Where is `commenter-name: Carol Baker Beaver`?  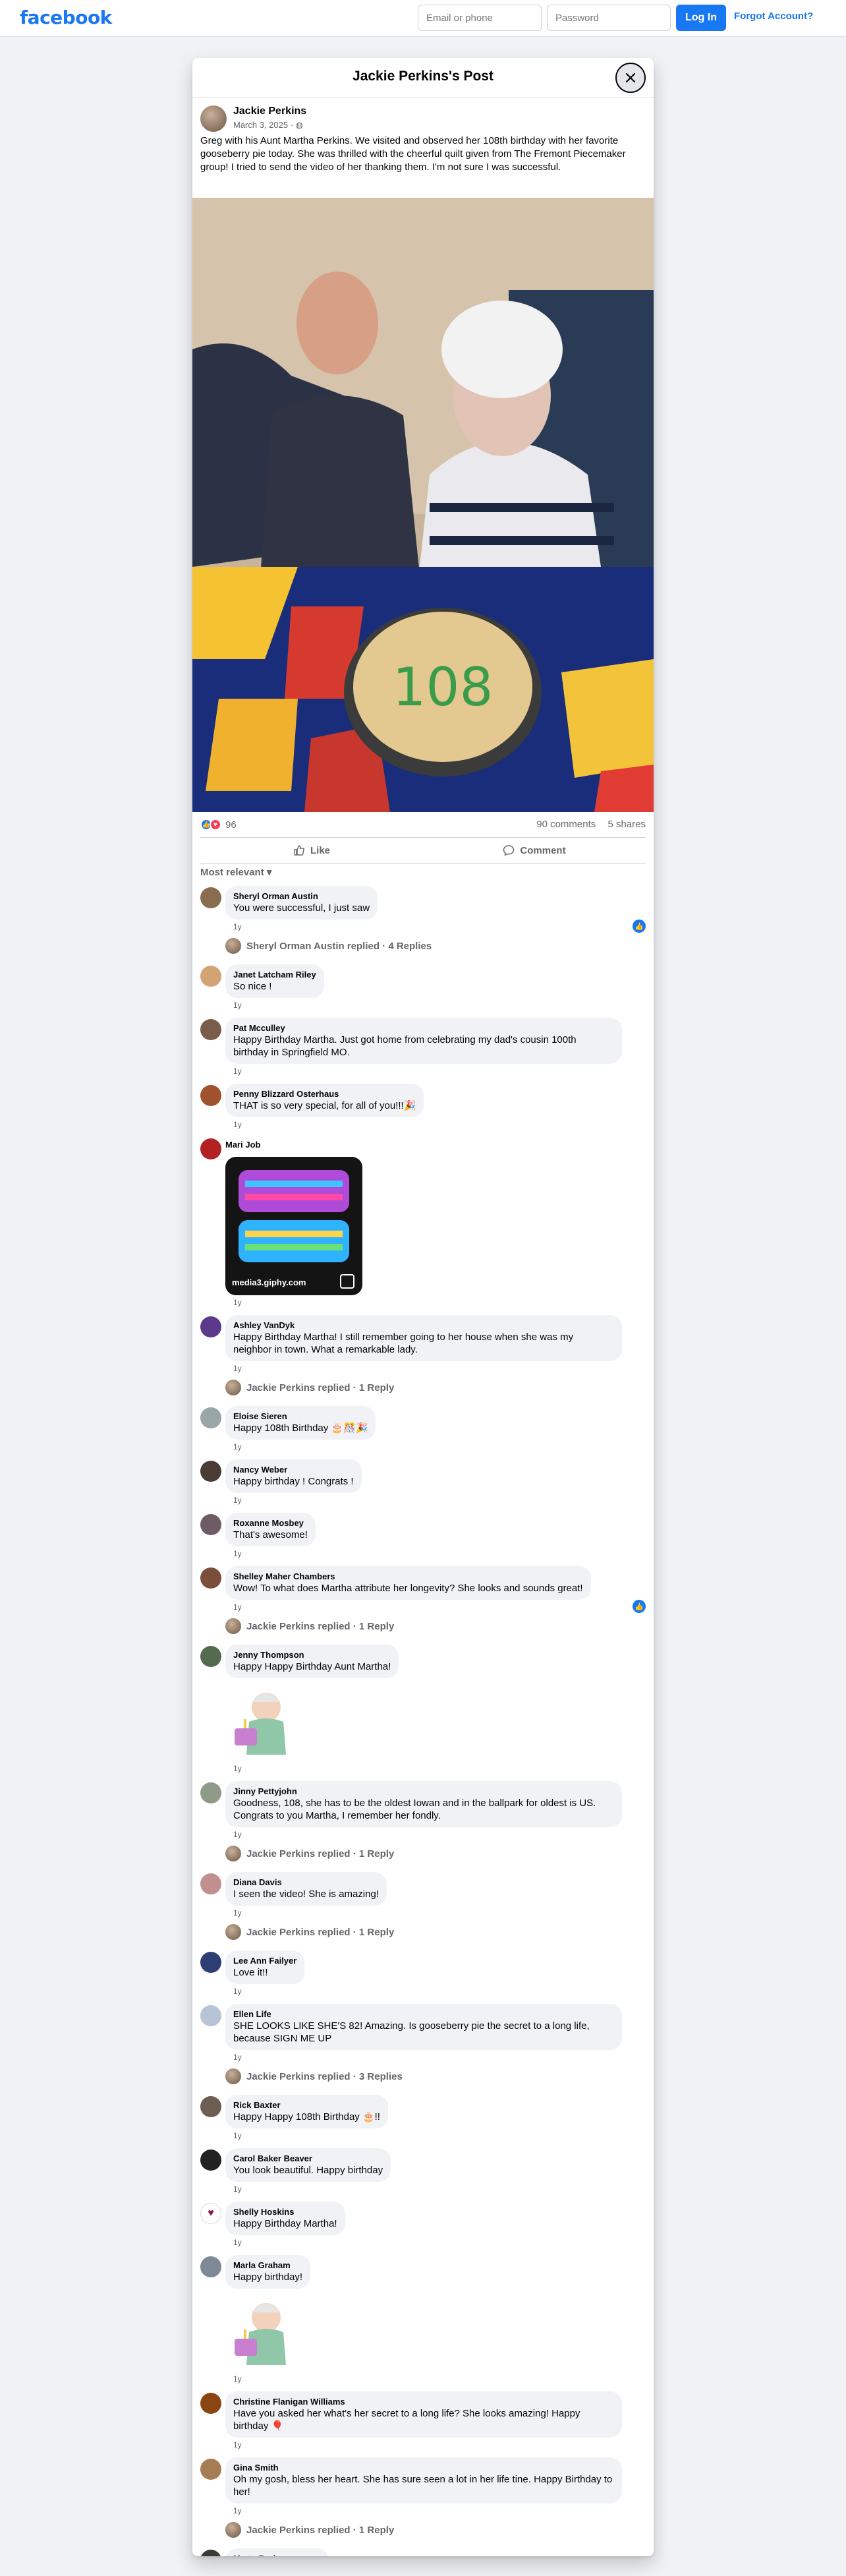
commenter-name: Carol Baker Beaver is located at coordinates (308, 2158).